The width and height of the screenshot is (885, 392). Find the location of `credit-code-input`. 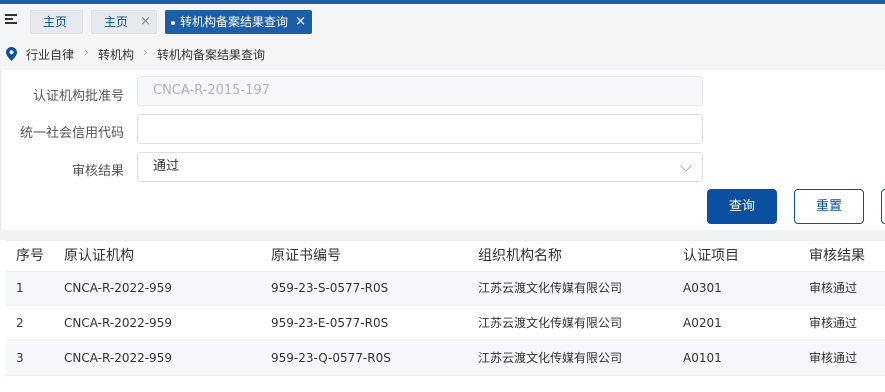

credit-code-input is located at coordinates (420, 129).